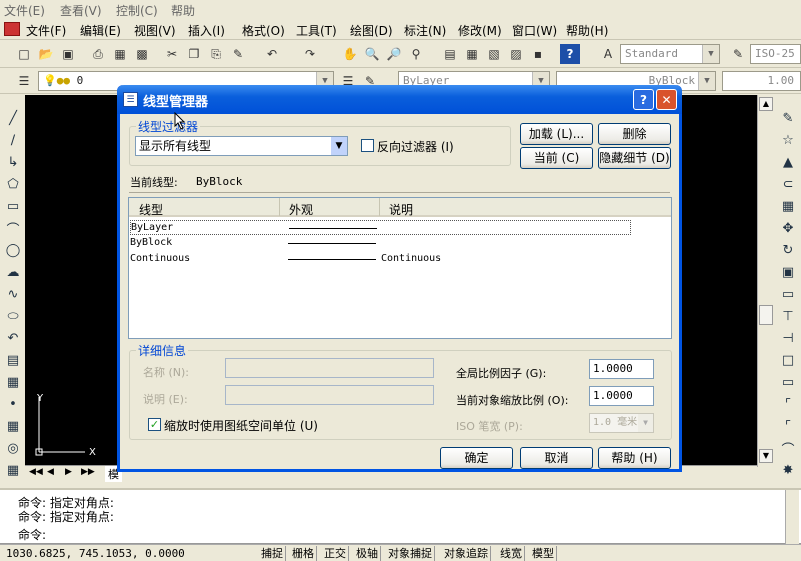 Image resolution: width=801 pixels, height=561 pixels. I want to click on markup-icon: ▪, so click(538, 54).